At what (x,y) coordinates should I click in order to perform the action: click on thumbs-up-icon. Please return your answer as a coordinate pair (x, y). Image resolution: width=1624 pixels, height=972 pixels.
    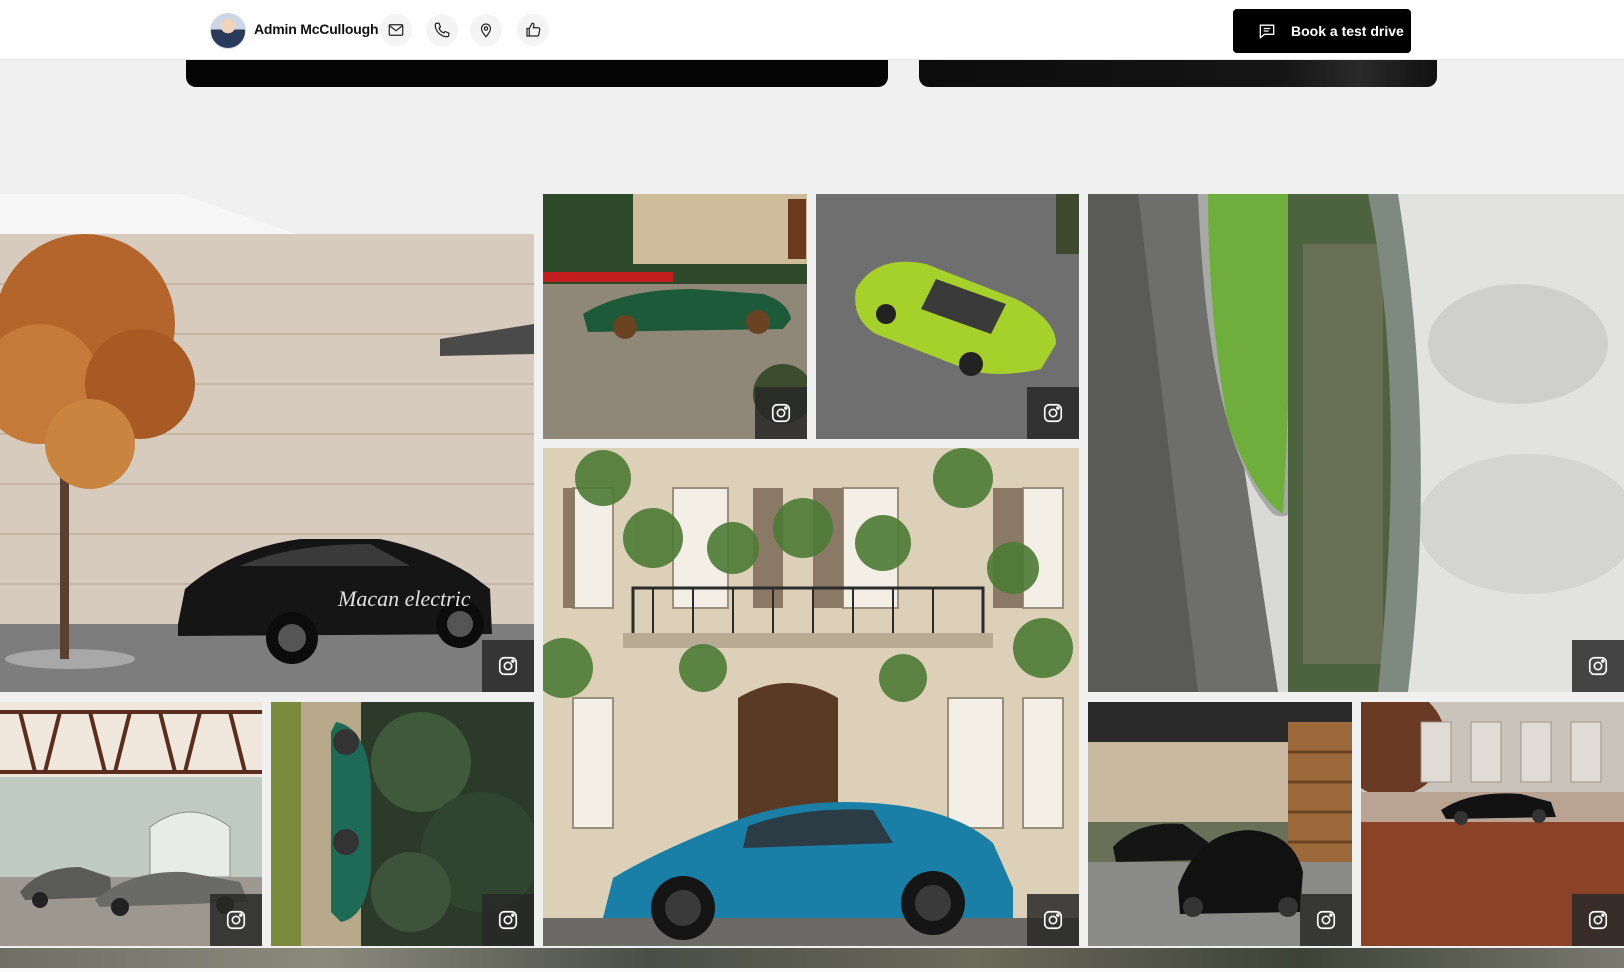
    Looking at the image, I should click on (533, 29).